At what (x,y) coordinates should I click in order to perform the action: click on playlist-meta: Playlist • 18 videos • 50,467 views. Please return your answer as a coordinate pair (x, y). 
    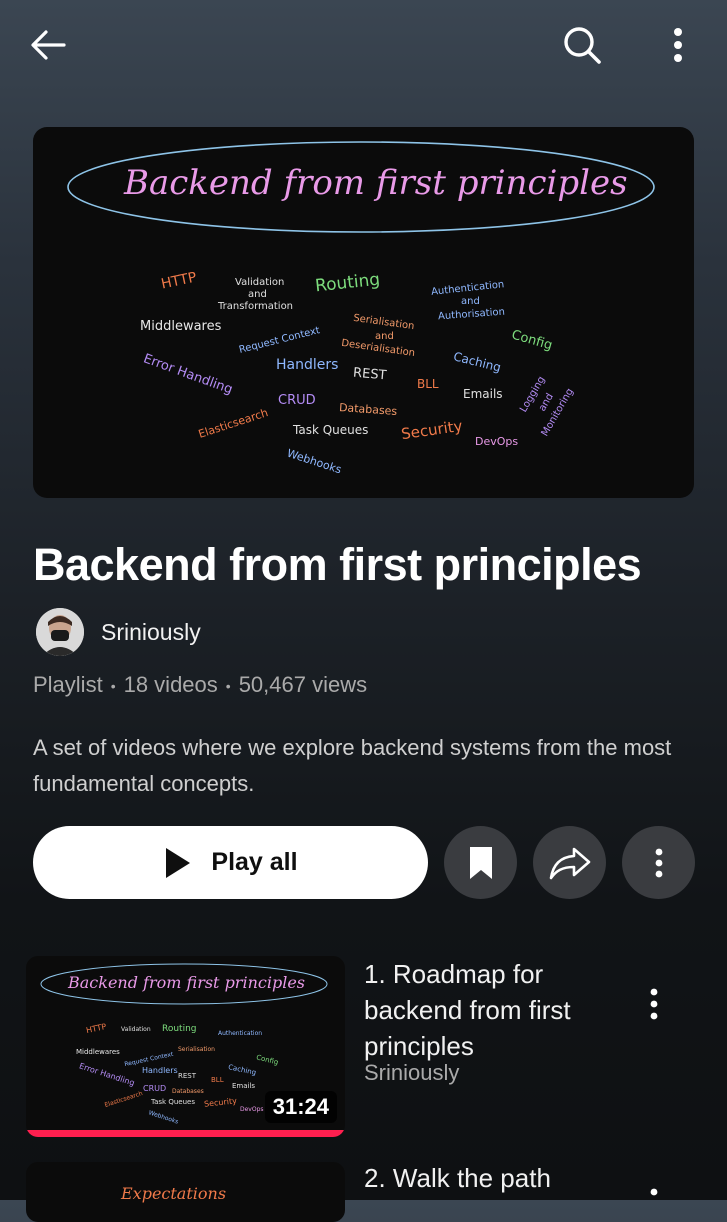
    Looking at the image, I should click on (200, 685).